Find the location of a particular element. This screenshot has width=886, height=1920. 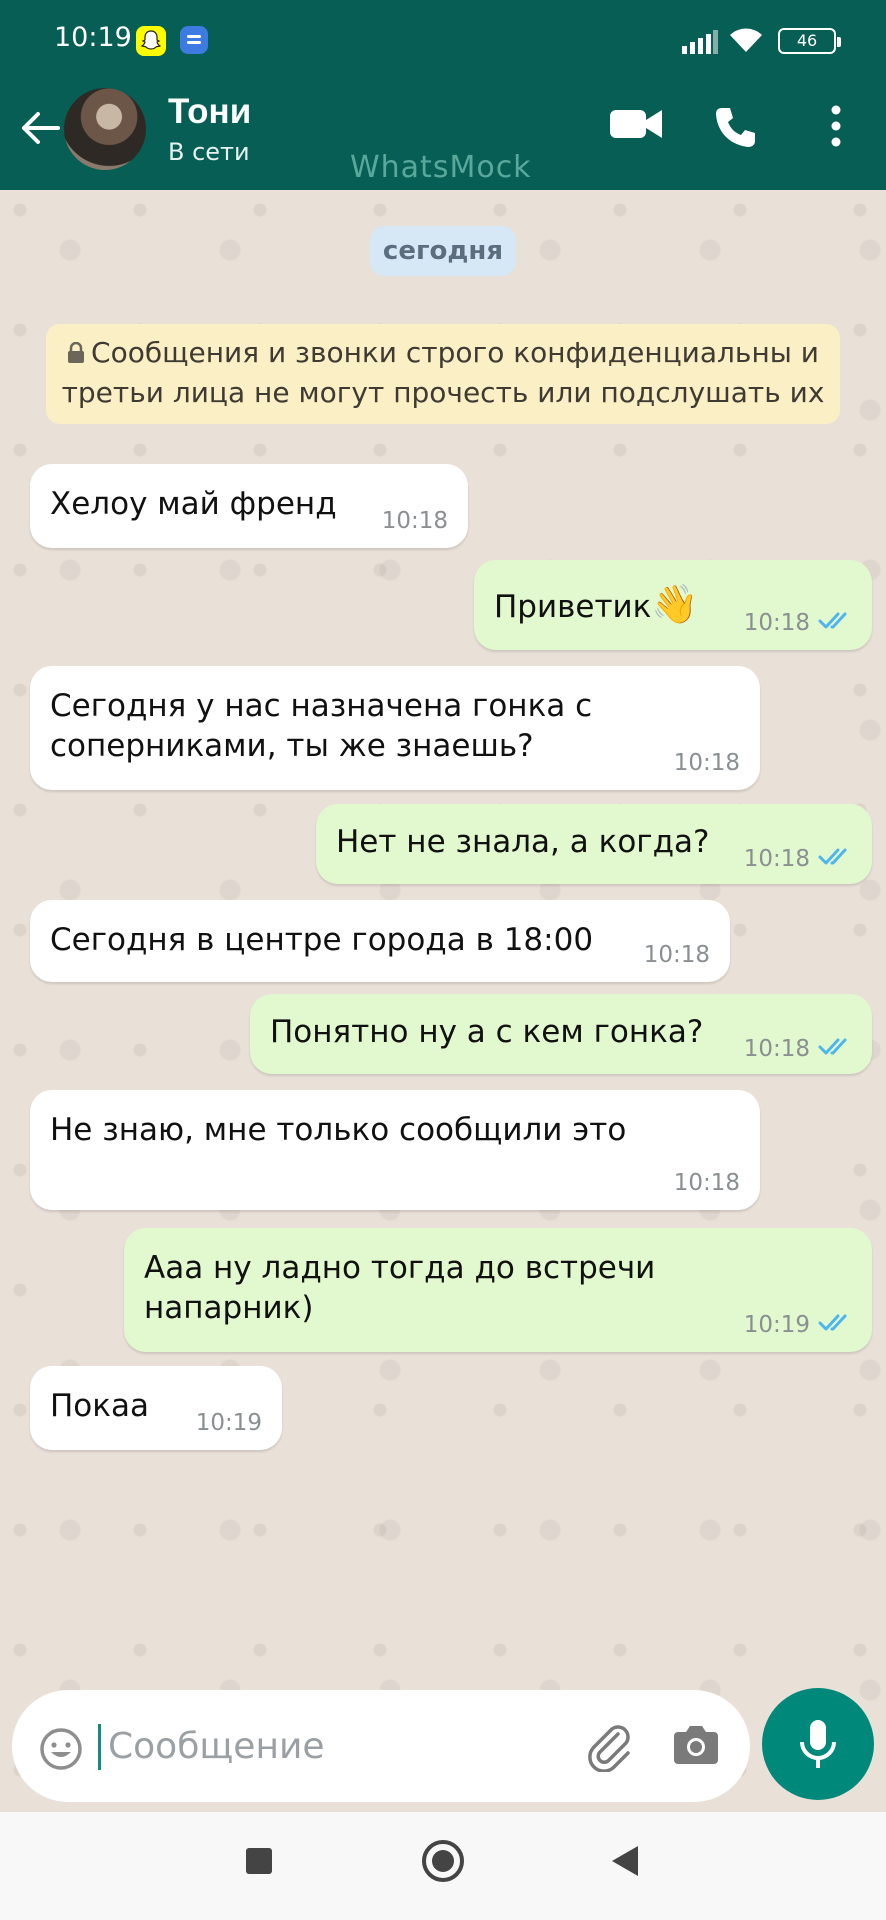

system-navigation-bar is located at coordinates (443, 1866).